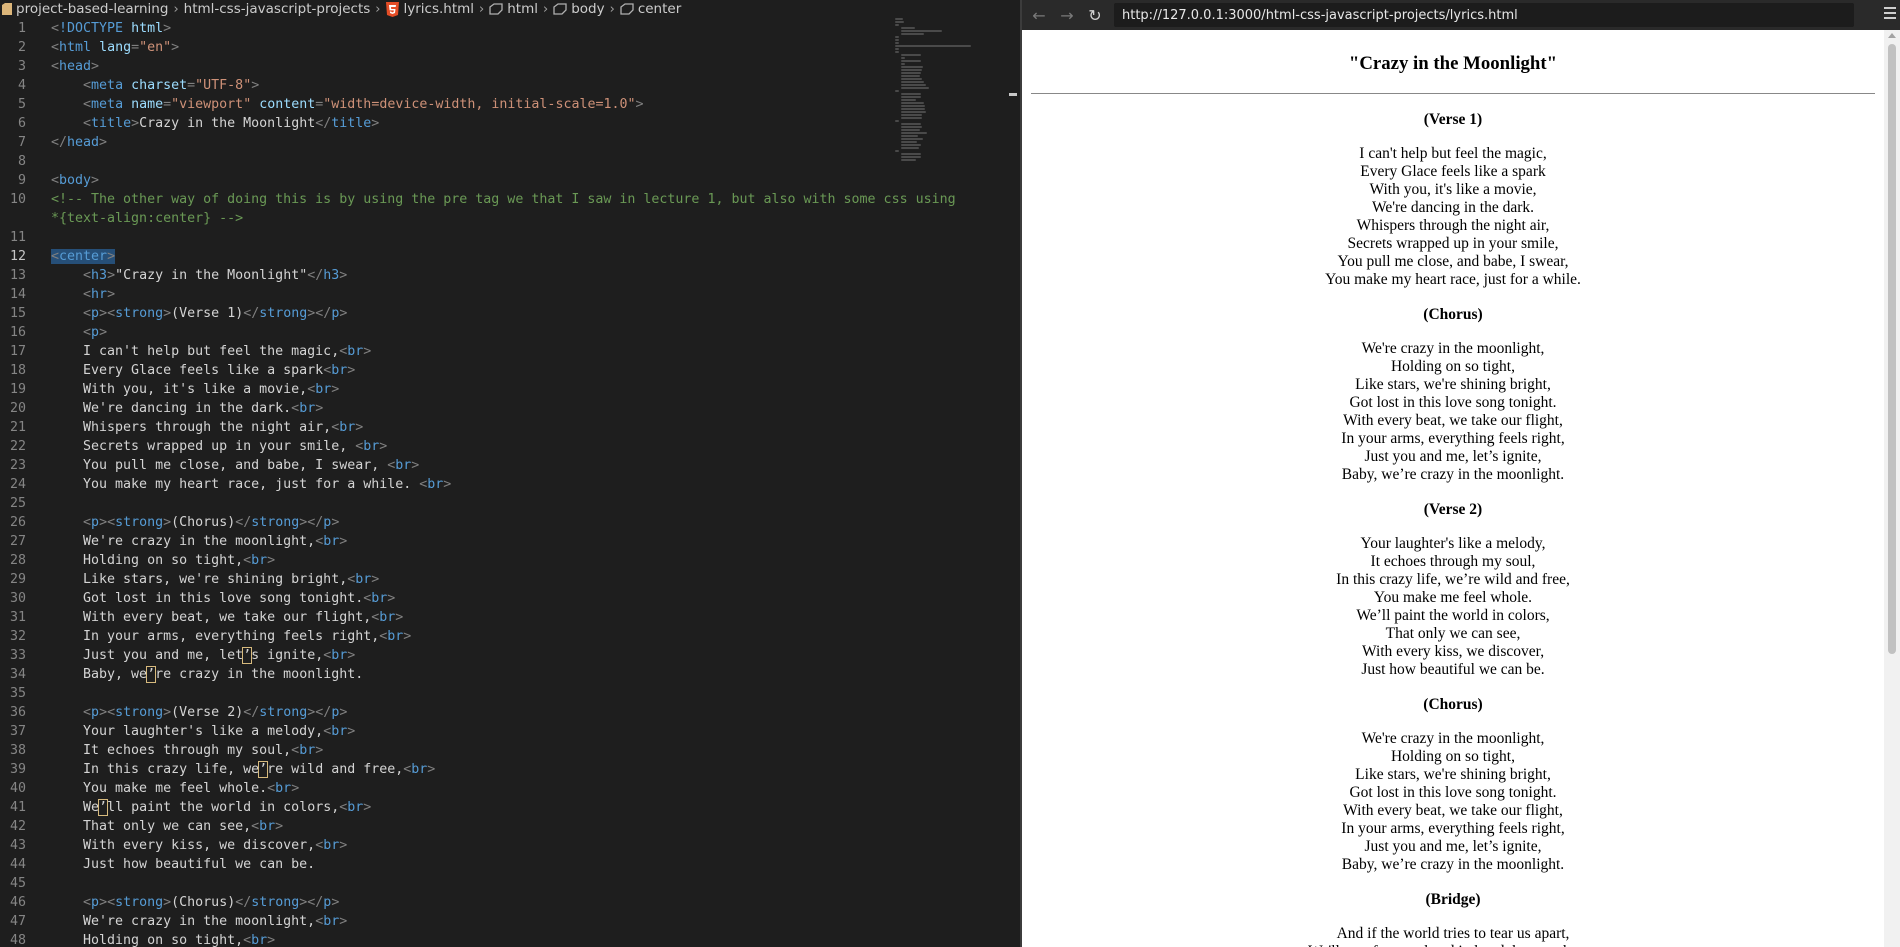 The height and width of the screenshot is (947, 1900). What do you see at coordinates (500, 85) in the screenshot?
I see `code-line: 4 <meta charset="UTF-8">` at bounding box center [500, 85].